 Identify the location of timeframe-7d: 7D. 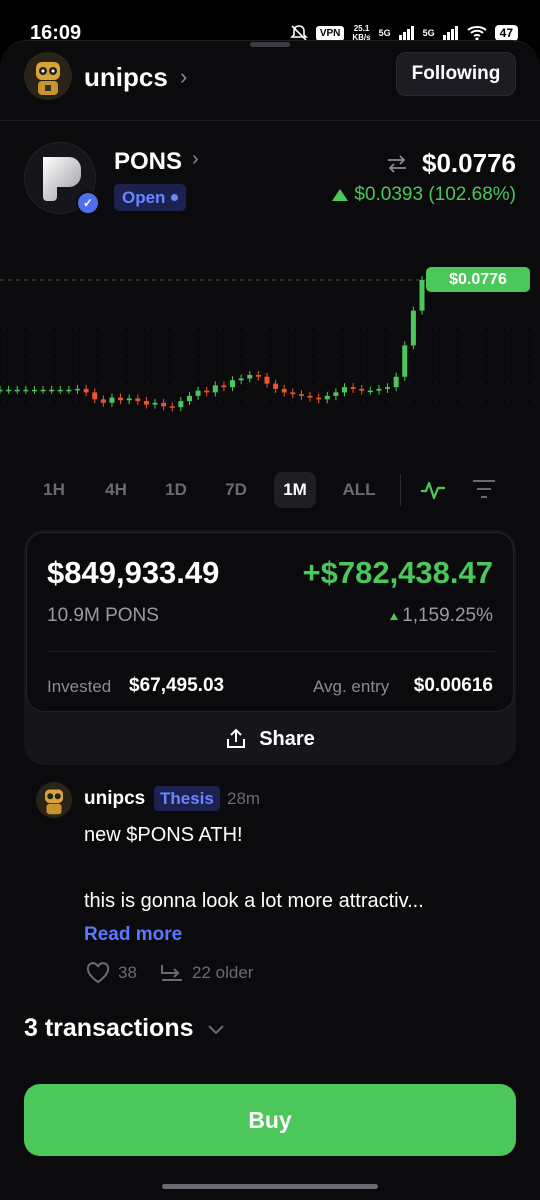
(236, 490).